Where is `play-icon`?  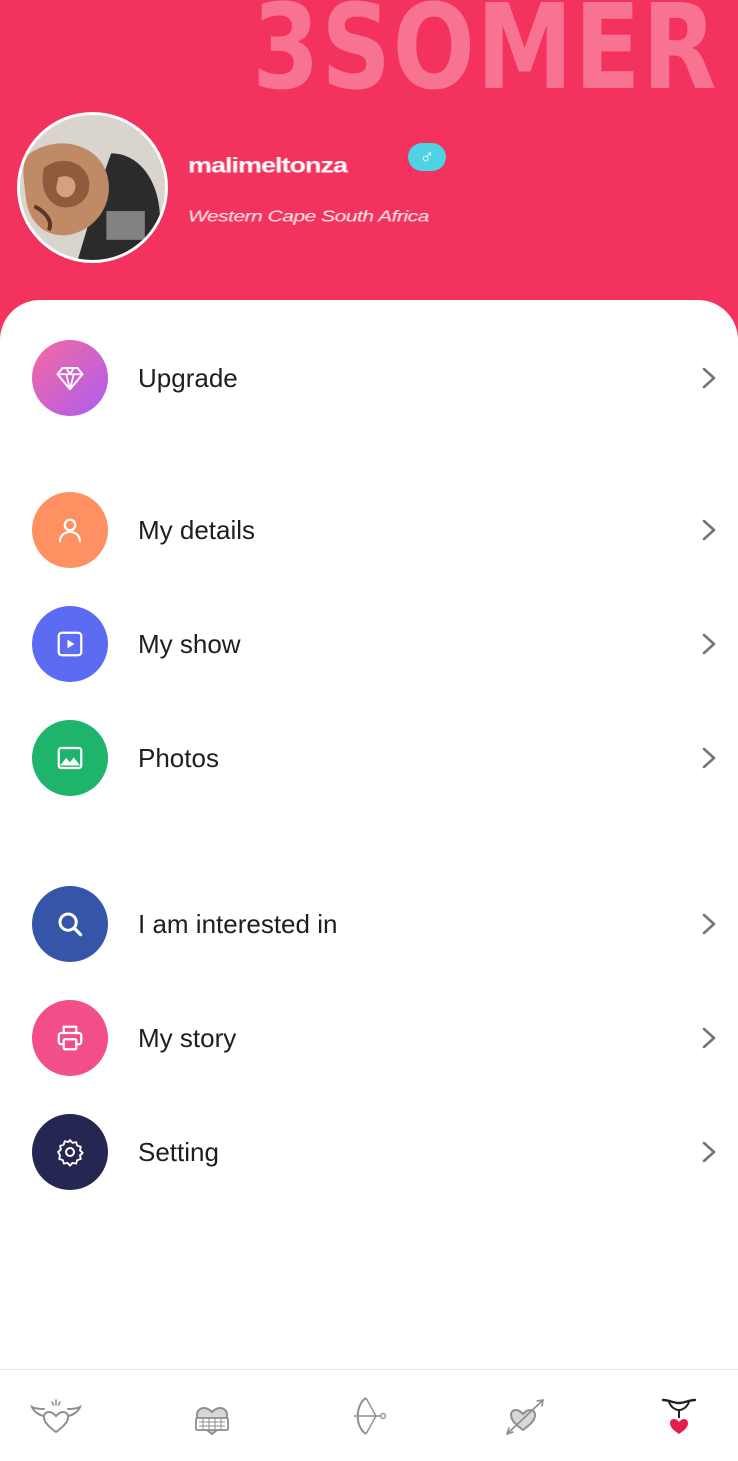 play-icon is located at coordinates (70, 644).